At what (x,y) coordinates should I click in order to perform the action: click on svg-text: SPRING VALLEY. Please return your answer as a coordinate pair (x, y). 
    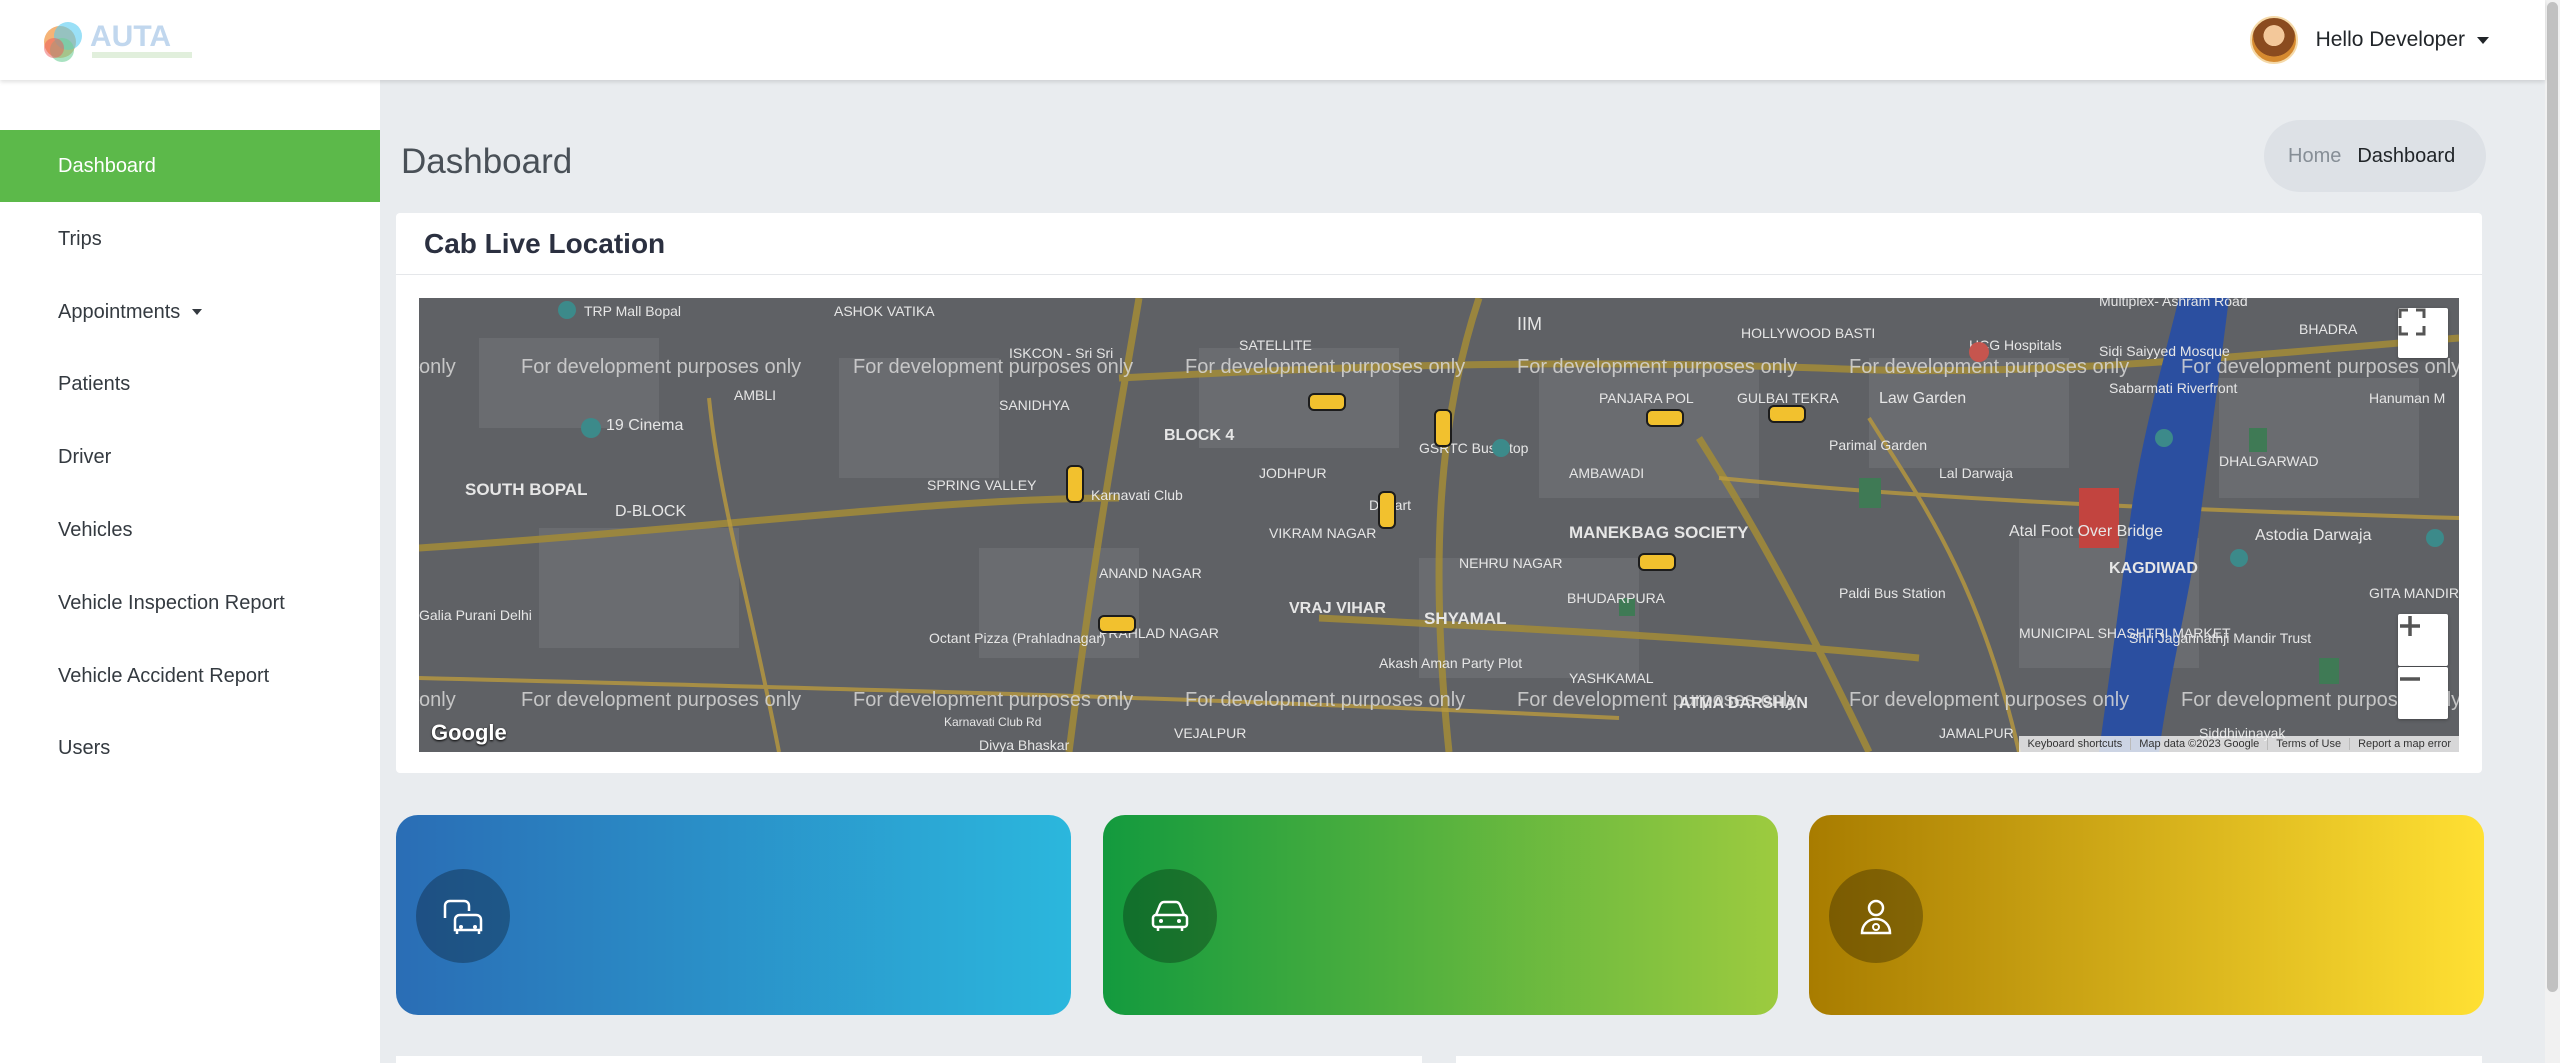
    Looking at the image, I should click on (982, 485).